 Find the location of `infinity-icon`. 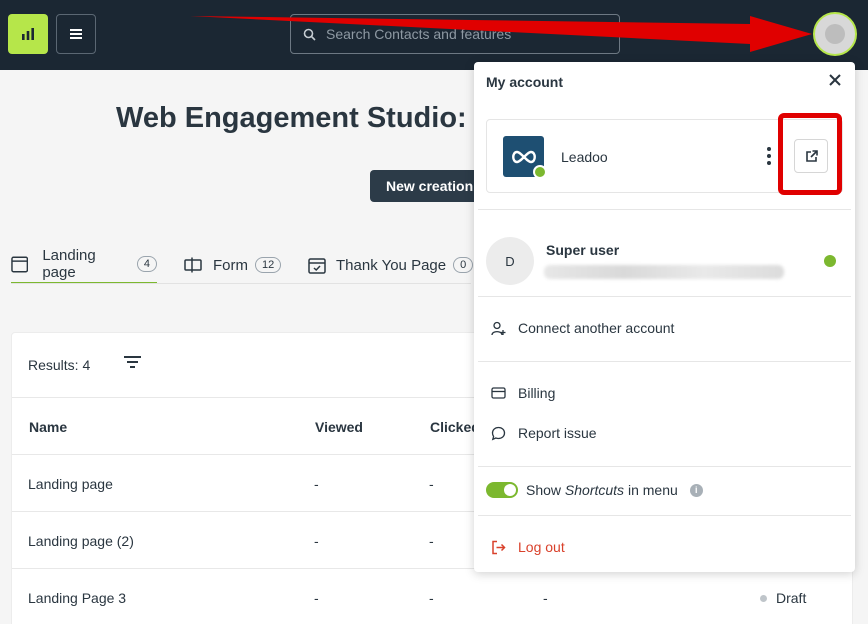

infinity-icon is located at coordinates (523, 156).